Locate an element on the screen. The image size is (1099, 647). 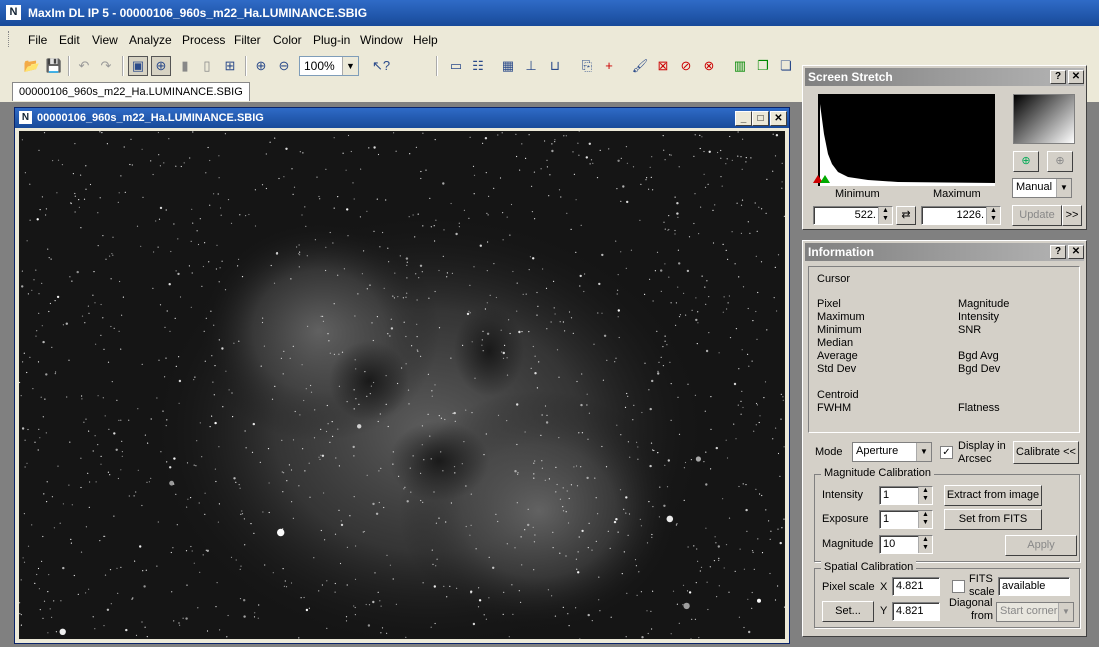
maximum-stepper: ▲ ▼ is located at coordinates (993, 215).